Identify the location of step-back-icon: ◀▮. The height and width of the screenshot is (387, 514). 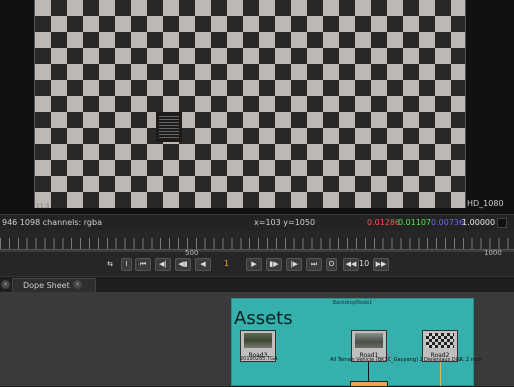
(183, 264).